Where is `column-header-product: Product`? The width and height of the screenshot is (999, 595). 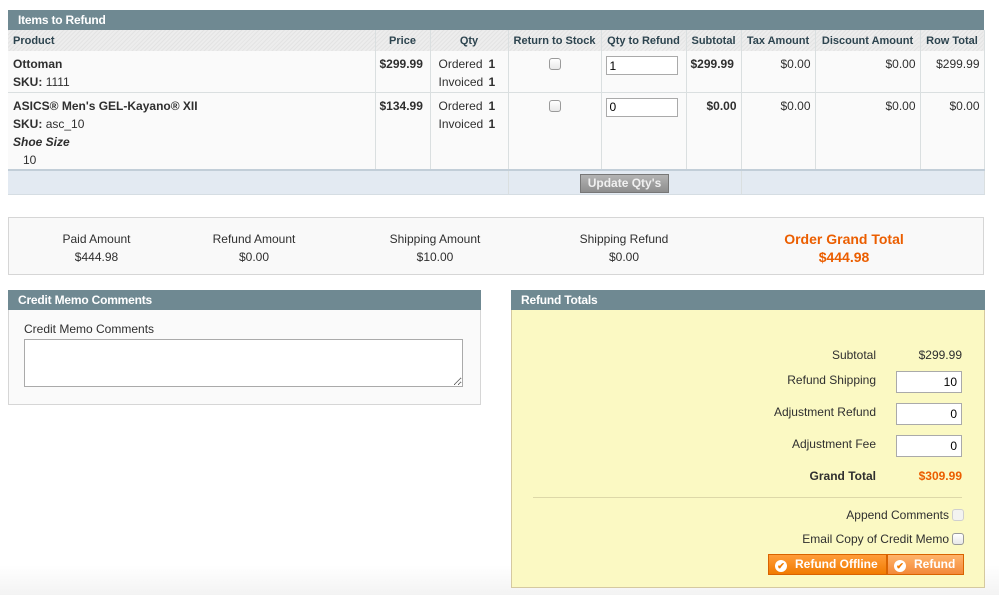 column-header-product: Product is located at coordinates (192, 40).